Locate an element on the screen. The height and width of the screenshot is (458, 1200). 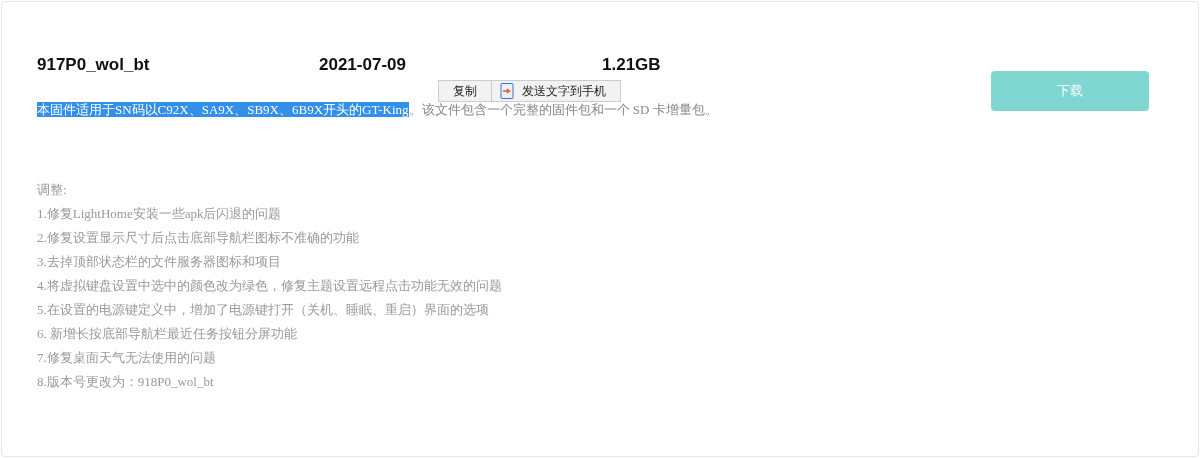
file-name: 917P0_wol_bt is located at coordinates (94, 65).